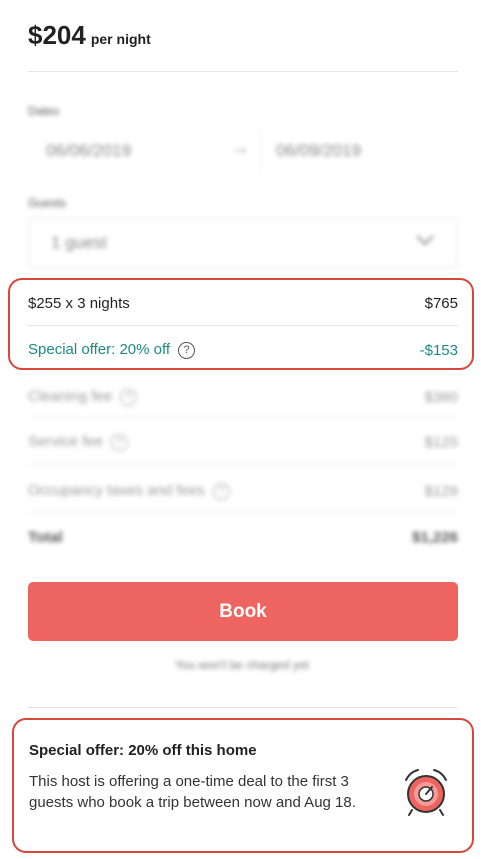  Describe the element at coordinates (243, 350) in the screenshot. I see `special-offer-row: Special offer: 20% off? -$153` at that location.